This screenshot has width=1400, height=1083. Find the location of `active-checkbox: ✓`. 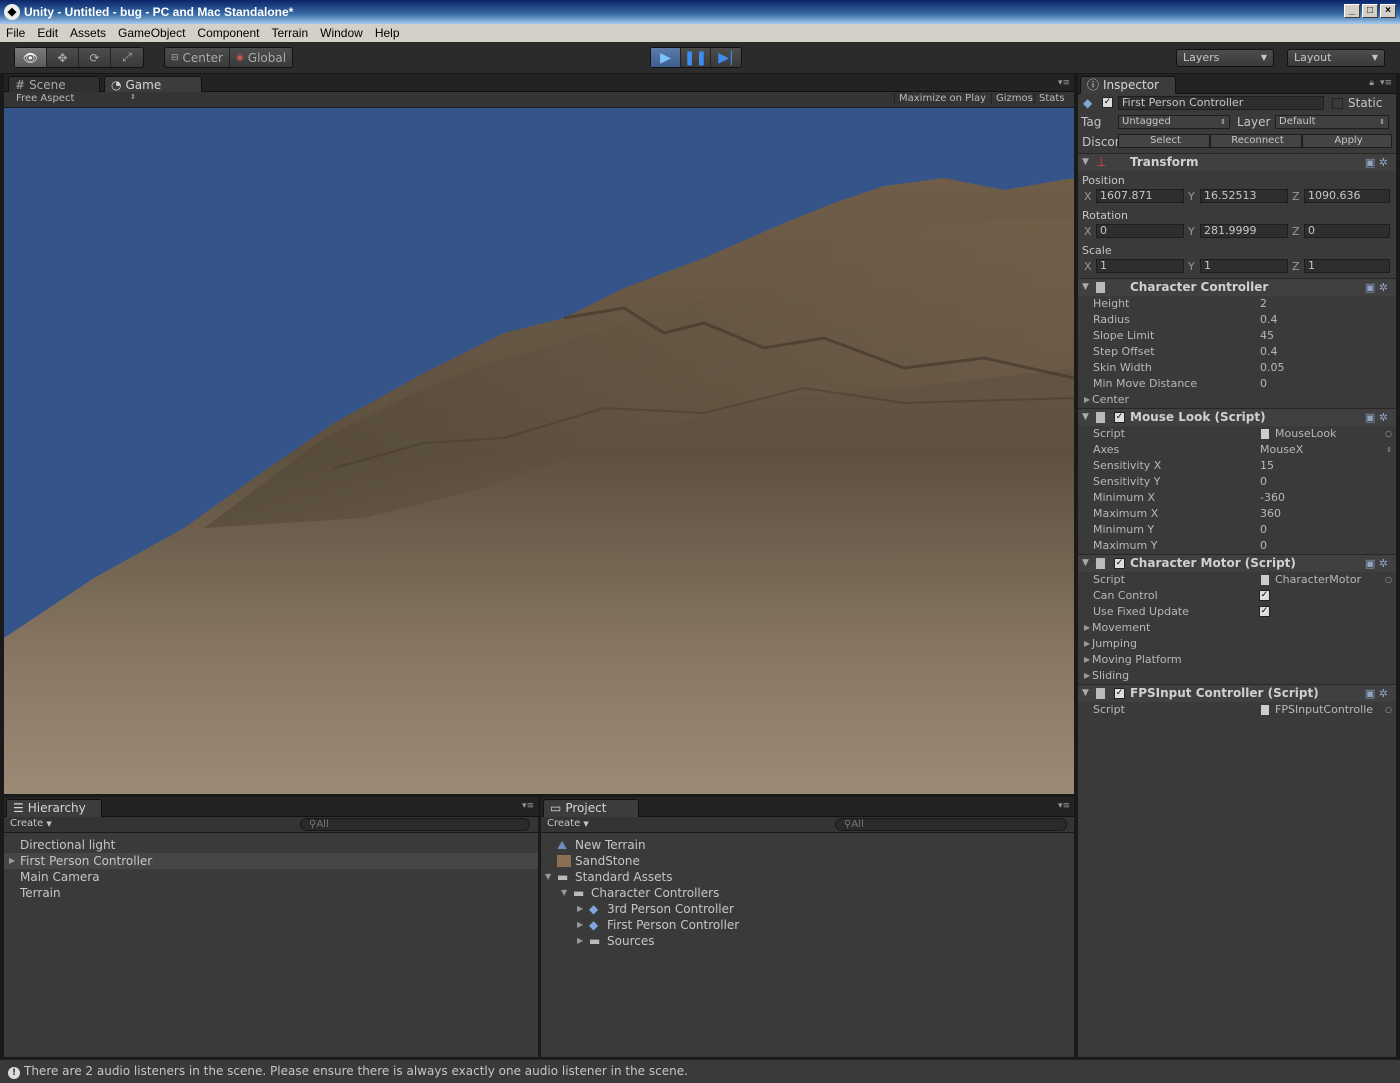

active-checkbox: ✓ is located at coordinates (1107, 102).